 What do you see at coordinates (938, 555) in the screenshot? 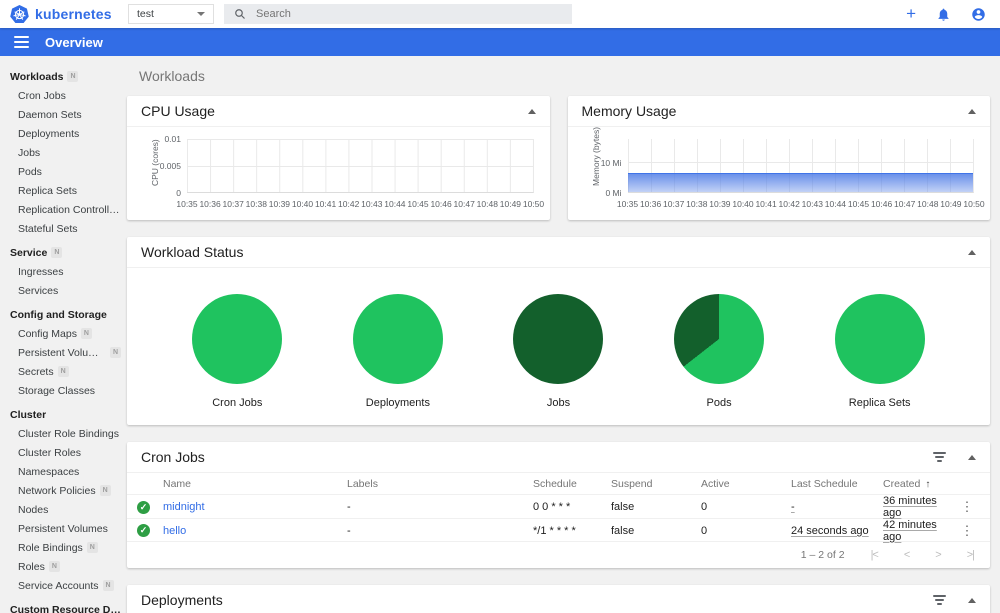
I see `next-page-button: >` at bounding box center [938, 555].